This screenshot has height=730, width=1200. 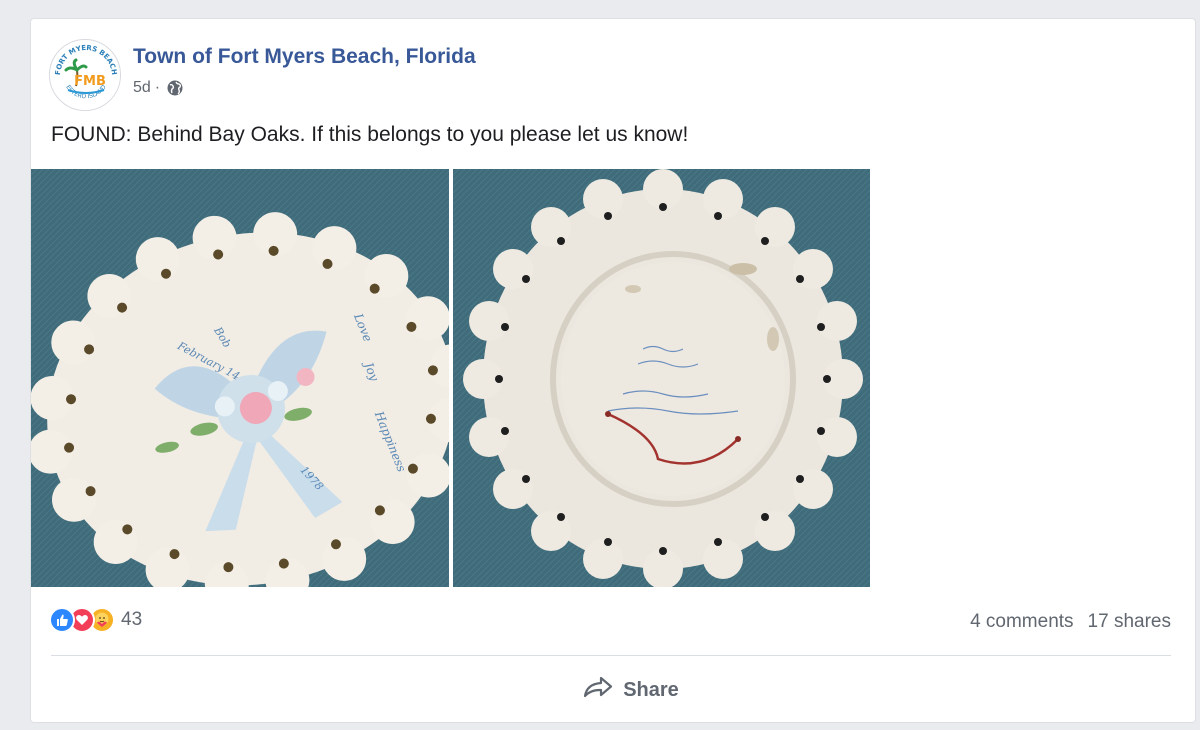 What do you see at coordinates (62, 620) in the screenshot?
I see `like-icon` at bounding box center [62, 620].